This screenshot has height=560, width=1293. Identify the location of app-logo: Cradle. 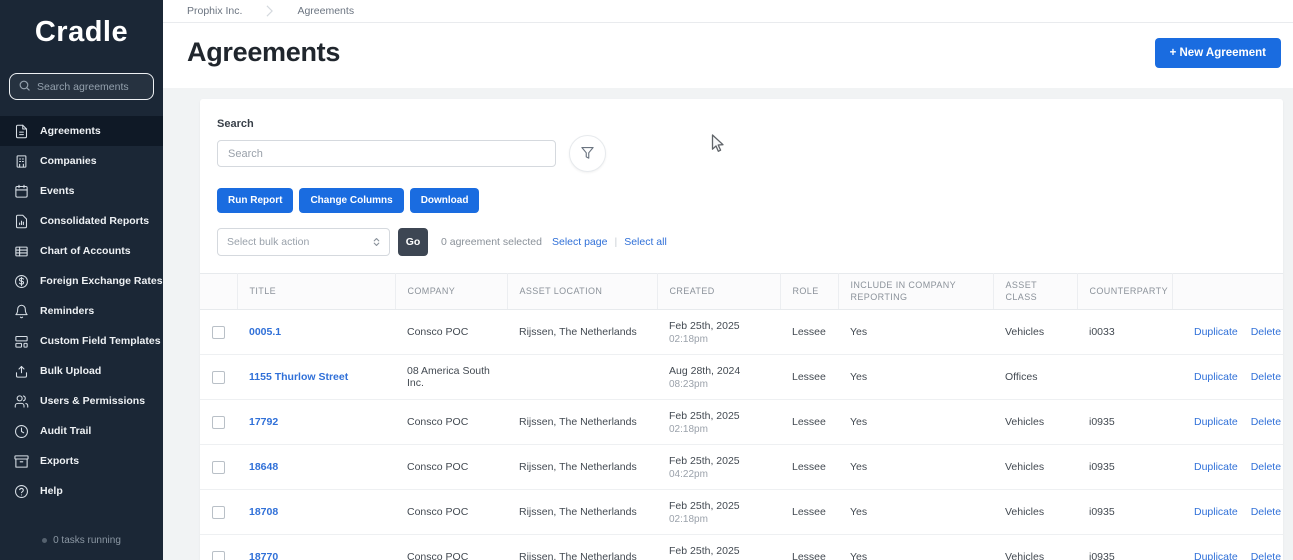
(81, 32).